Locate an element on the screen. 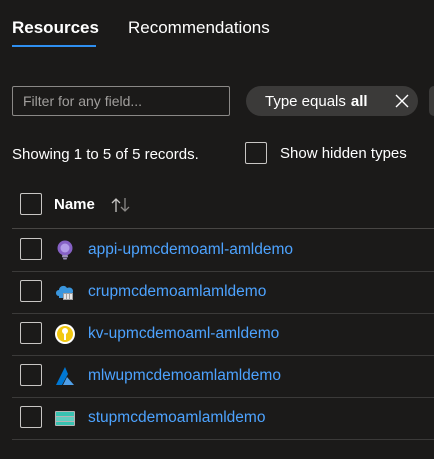 This screenshot has width=434, height=459. show-hidden-types-checkbox is located at coordinates (256, 153).